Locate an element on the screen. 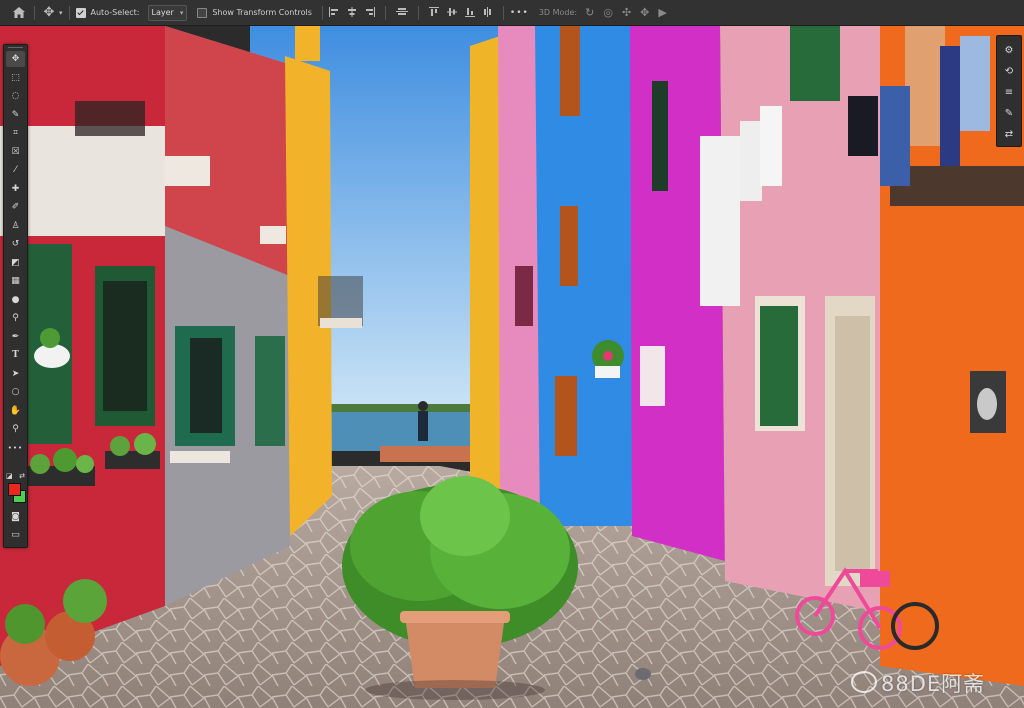 This screenshot has height=708, width=1024. lasso-tool: ◌ is located at coordinates (15, 96).